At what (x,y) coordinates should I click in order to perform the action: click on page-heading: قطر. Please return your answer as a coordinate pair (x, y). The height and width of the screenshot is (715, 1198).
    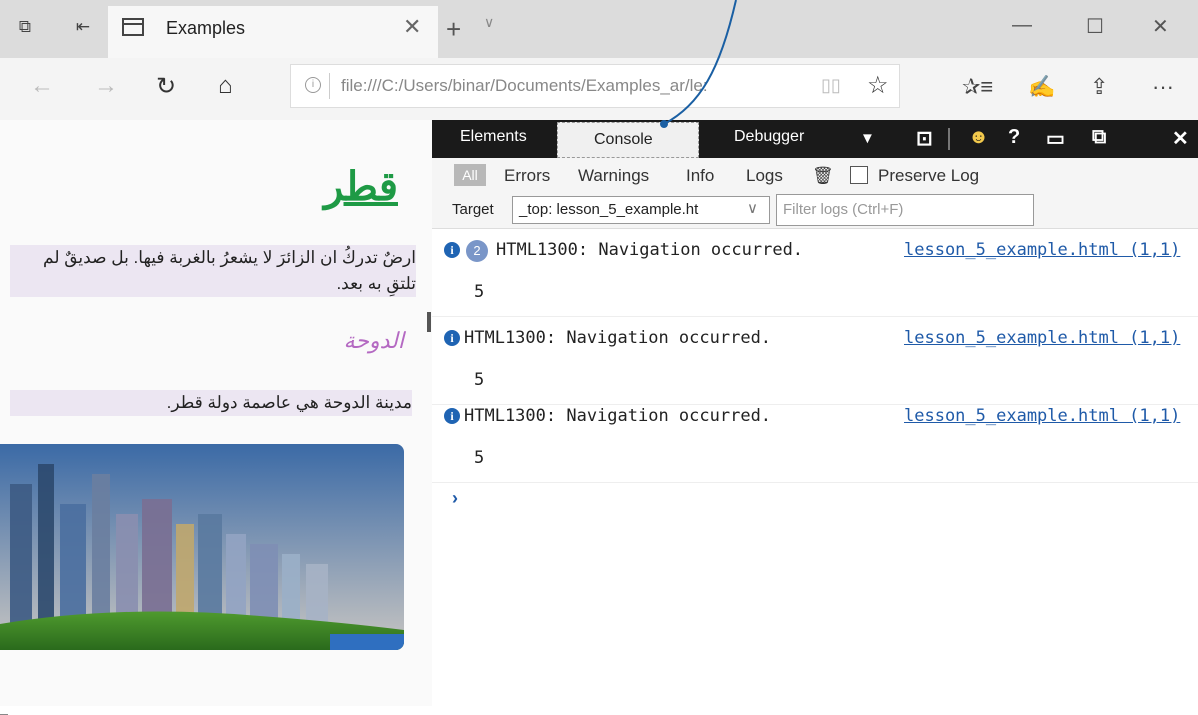
    Looking at the image, I should click on (360, 187).